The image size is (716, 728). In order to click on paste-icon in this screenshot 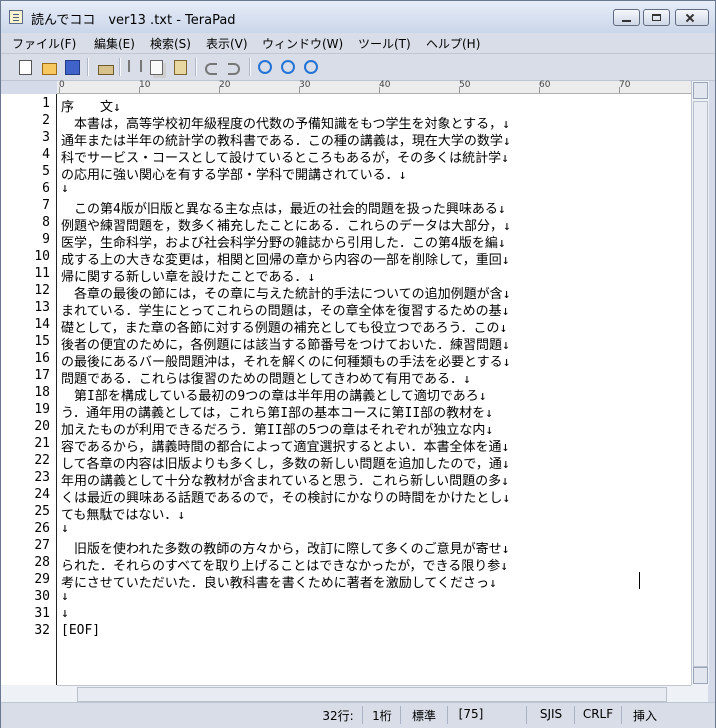, I will do `click(180, 67)`.